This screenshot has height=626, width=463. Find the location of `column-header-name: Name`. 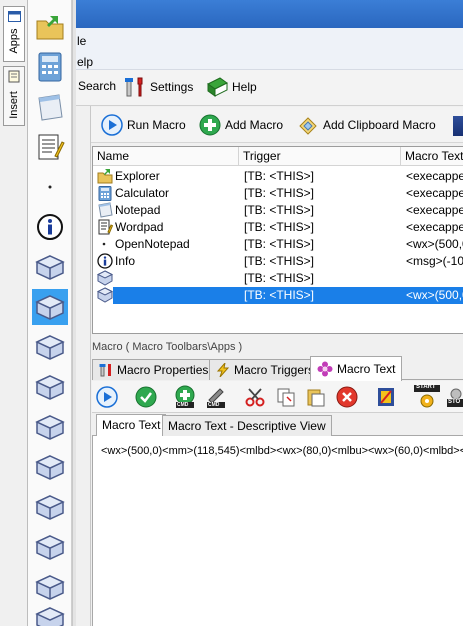

column-header-name: Name is located at coordinates (166, 156).